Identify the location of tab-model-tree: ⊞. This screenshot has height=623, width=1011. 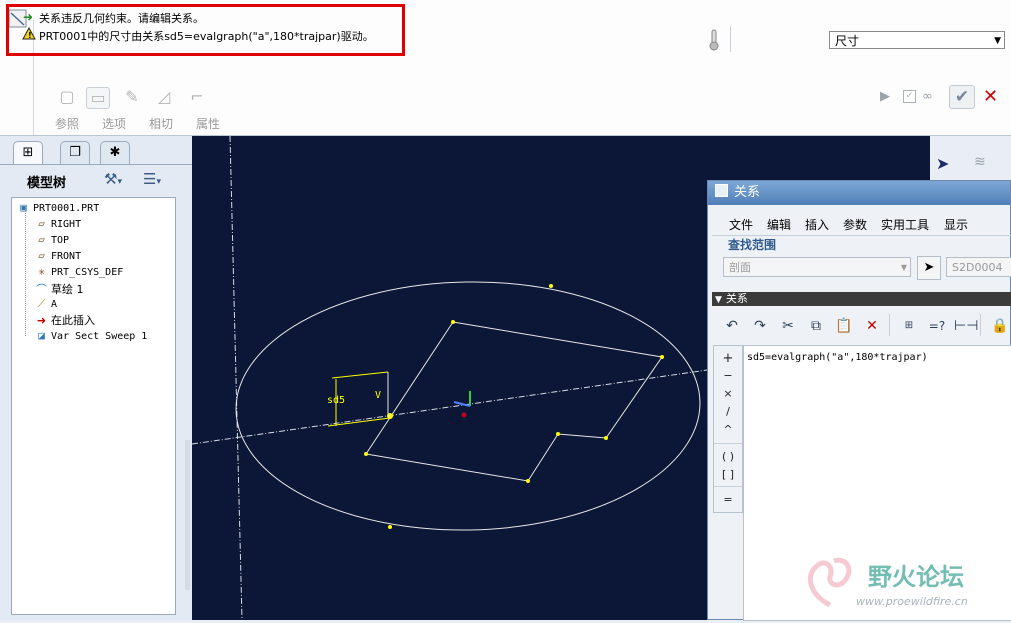
(28, 152).